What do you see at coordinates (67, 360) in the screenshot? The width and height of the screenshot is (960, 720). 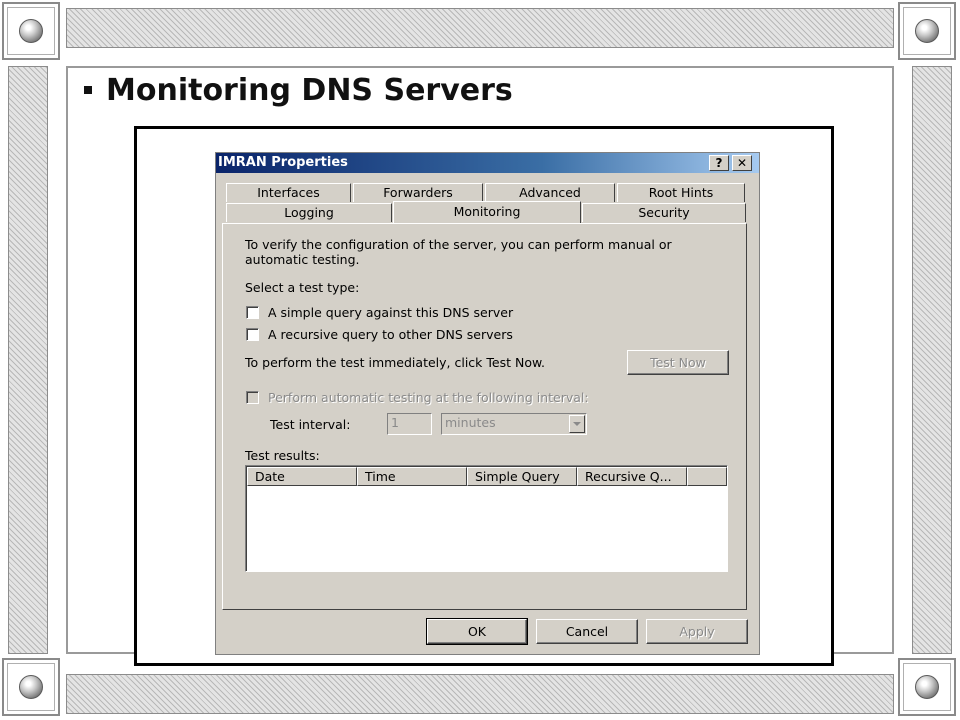 I see `frame-inner-line-left` at bounding box center [67, 360].